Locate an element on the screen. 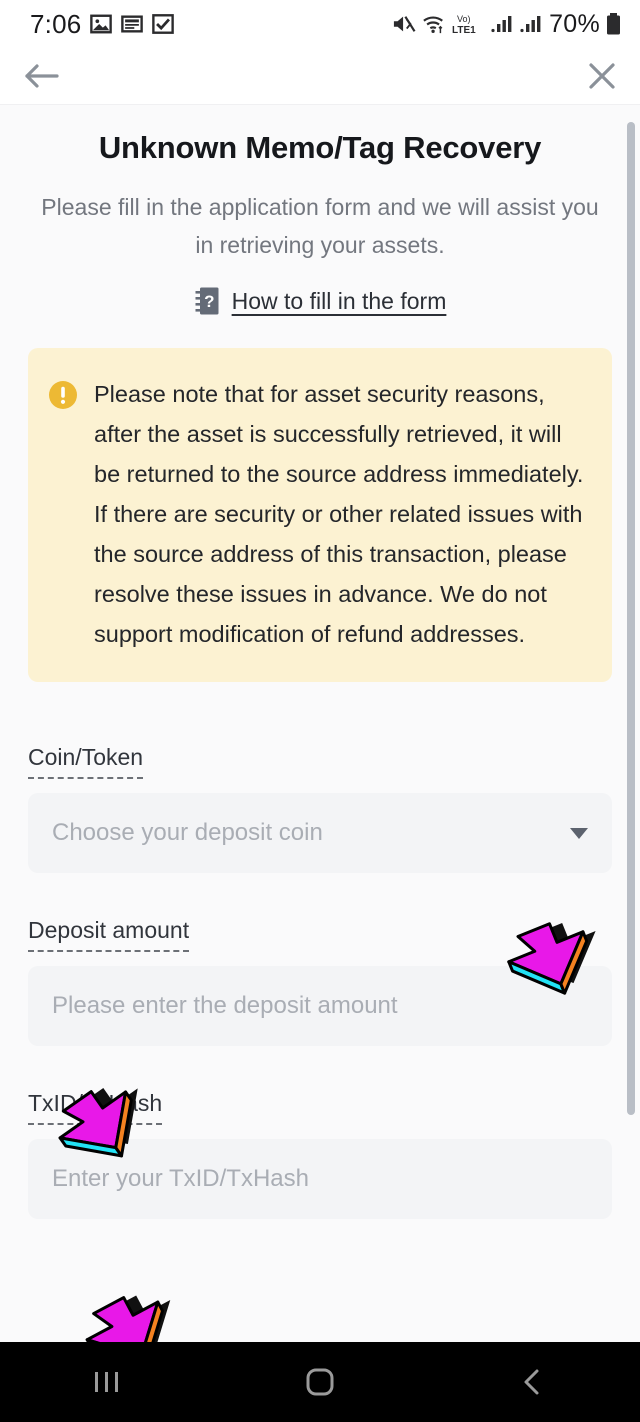  back-button is located at coordinates (42, 76).